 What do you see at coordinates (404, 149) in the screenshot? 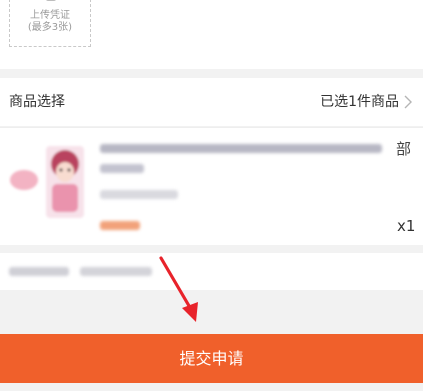
I see `product-name-tail: 部` at bounding box center [404, 149].